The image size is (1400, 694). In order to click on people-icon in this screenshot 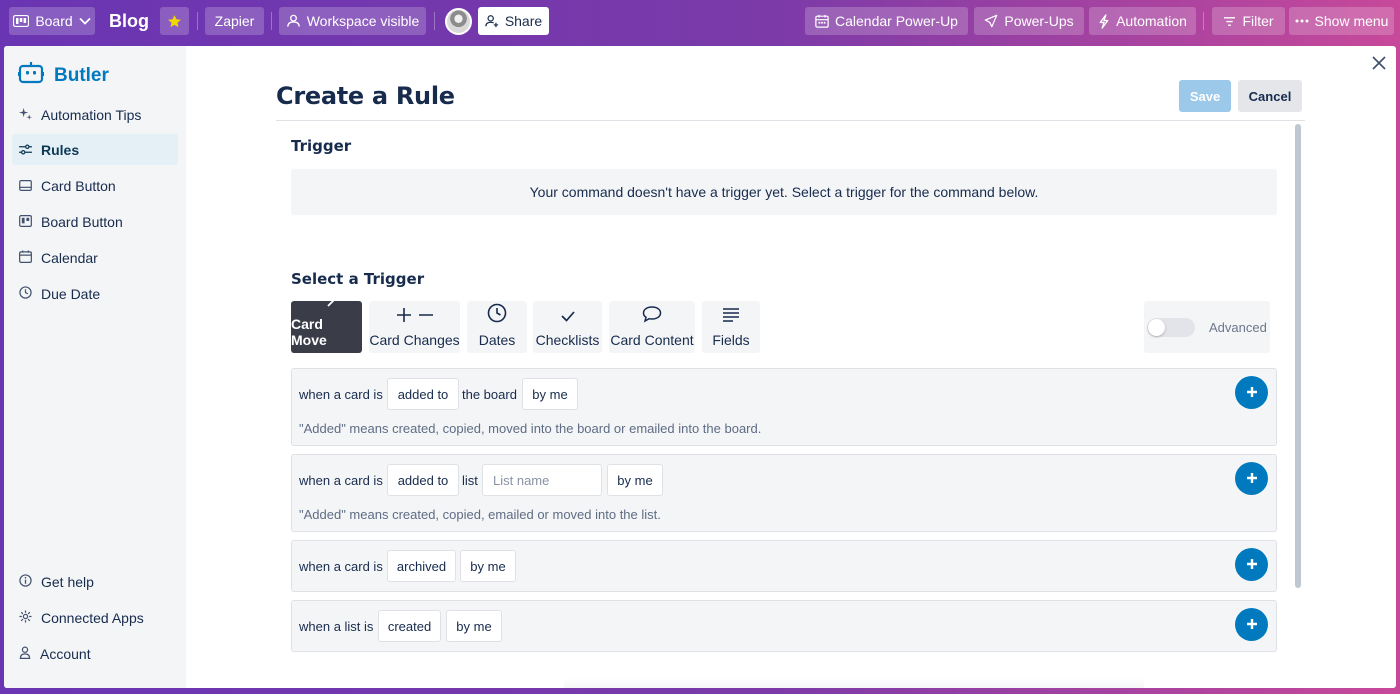, I will do `click(293, 21)`.